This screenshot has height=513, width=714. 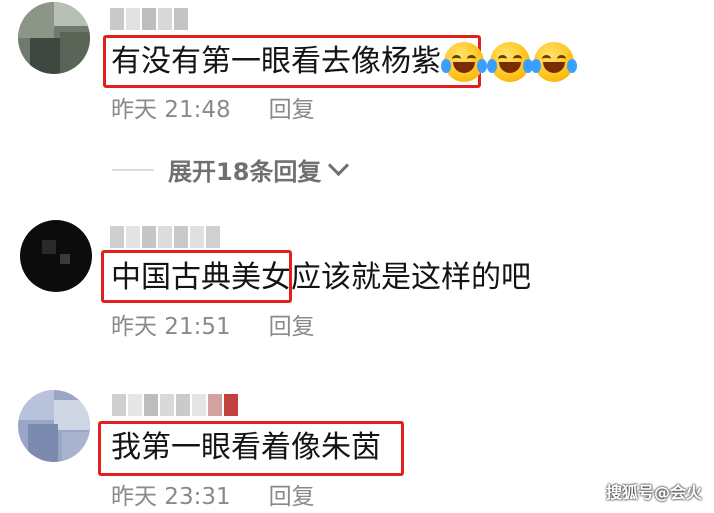 I want to click on divider, so click(x=133, y=169).